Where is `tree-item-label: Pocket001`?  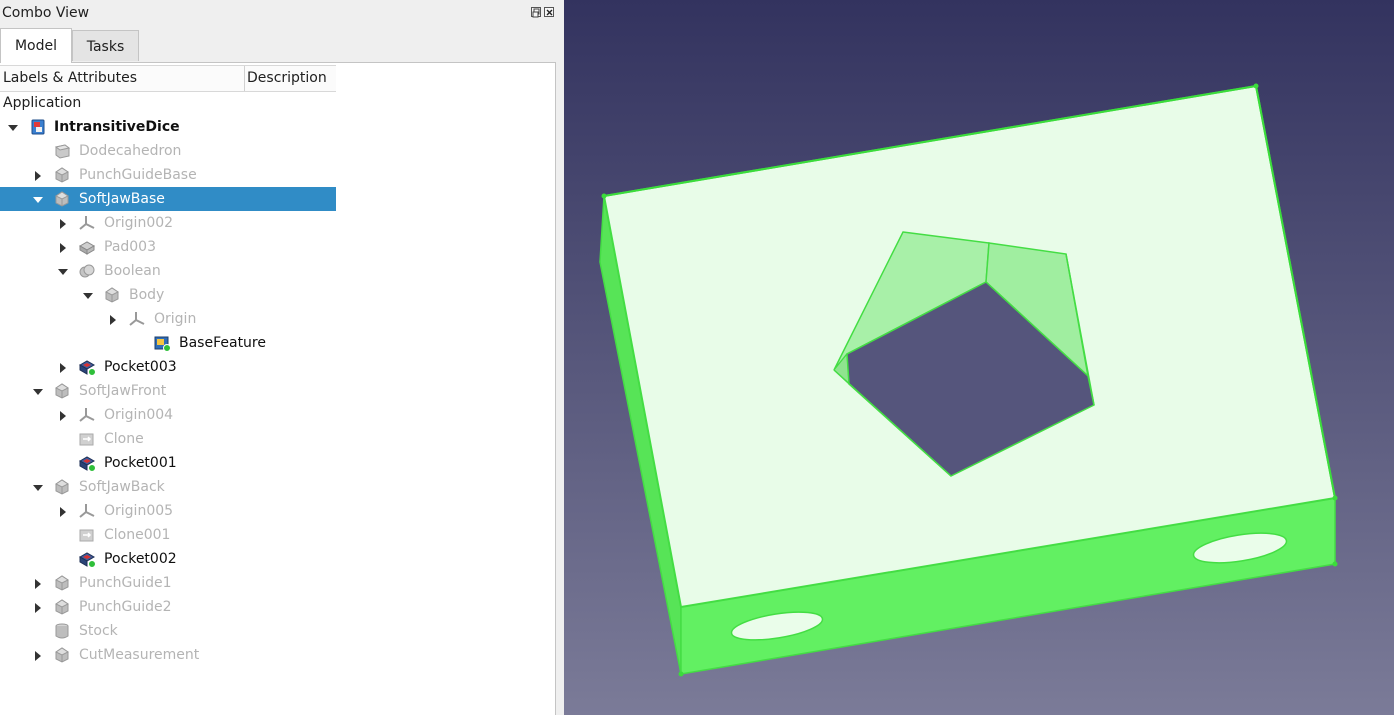 tree-item-label: Pocket001 is located at coordinates (140, 463).